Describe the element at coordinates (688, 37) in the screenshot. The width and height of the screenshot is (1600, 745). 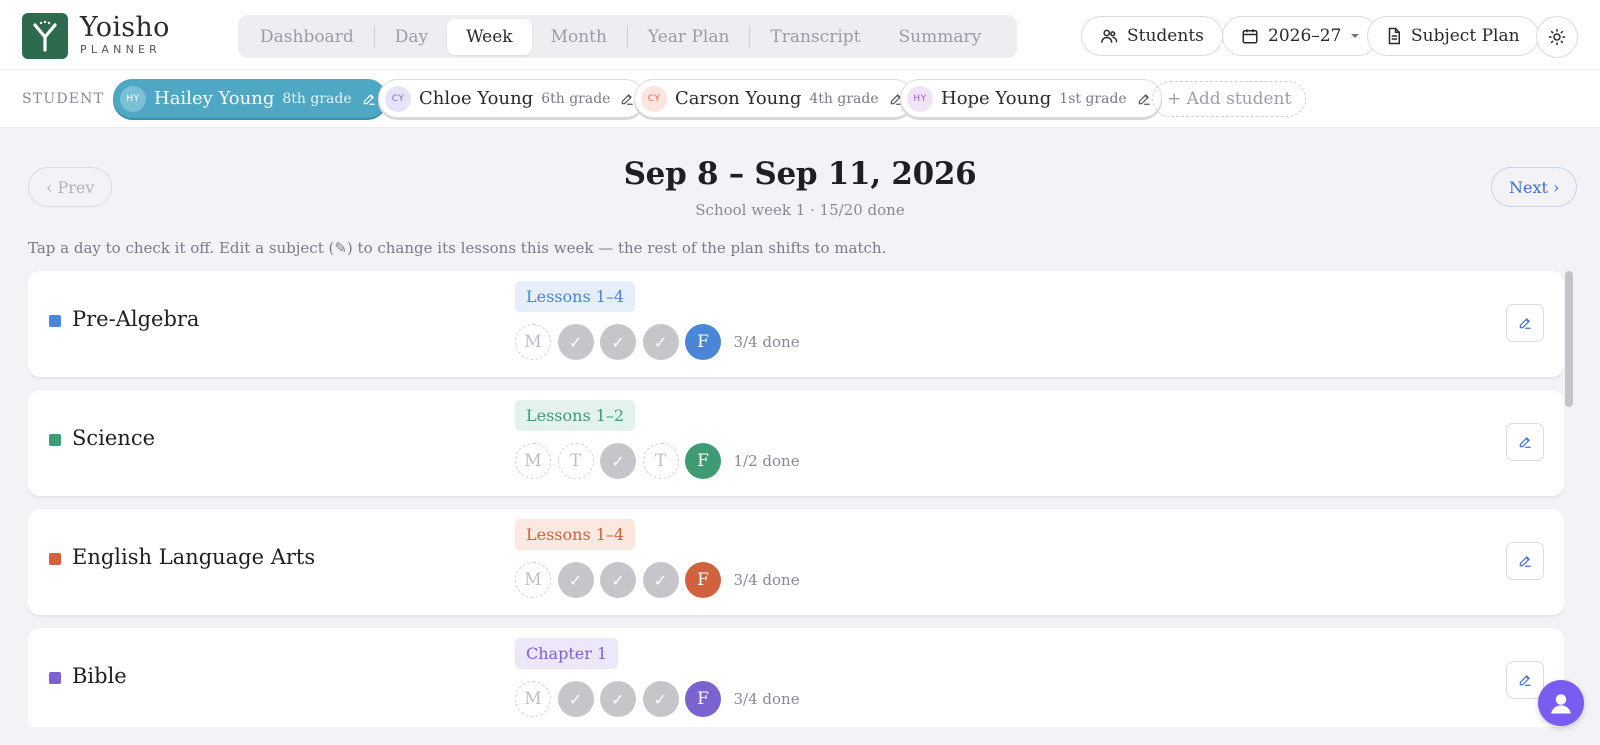
I see `tab-year-plan: Year Plan` at that location.